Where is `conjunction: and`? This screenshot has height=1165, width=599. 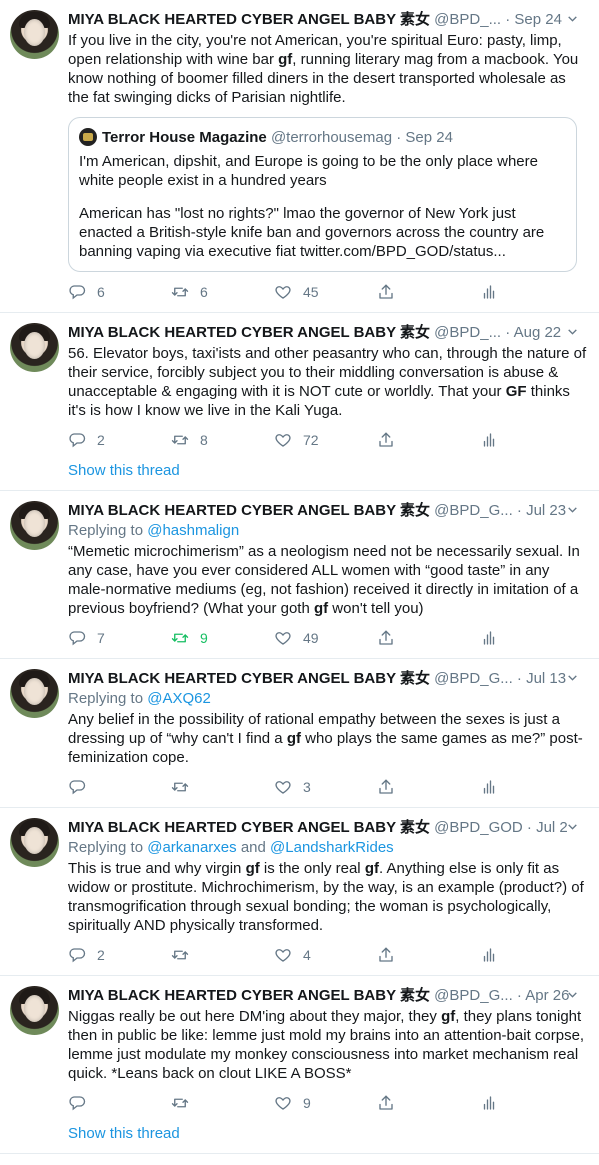
conjunction: and is located at coordinates (253, 847).